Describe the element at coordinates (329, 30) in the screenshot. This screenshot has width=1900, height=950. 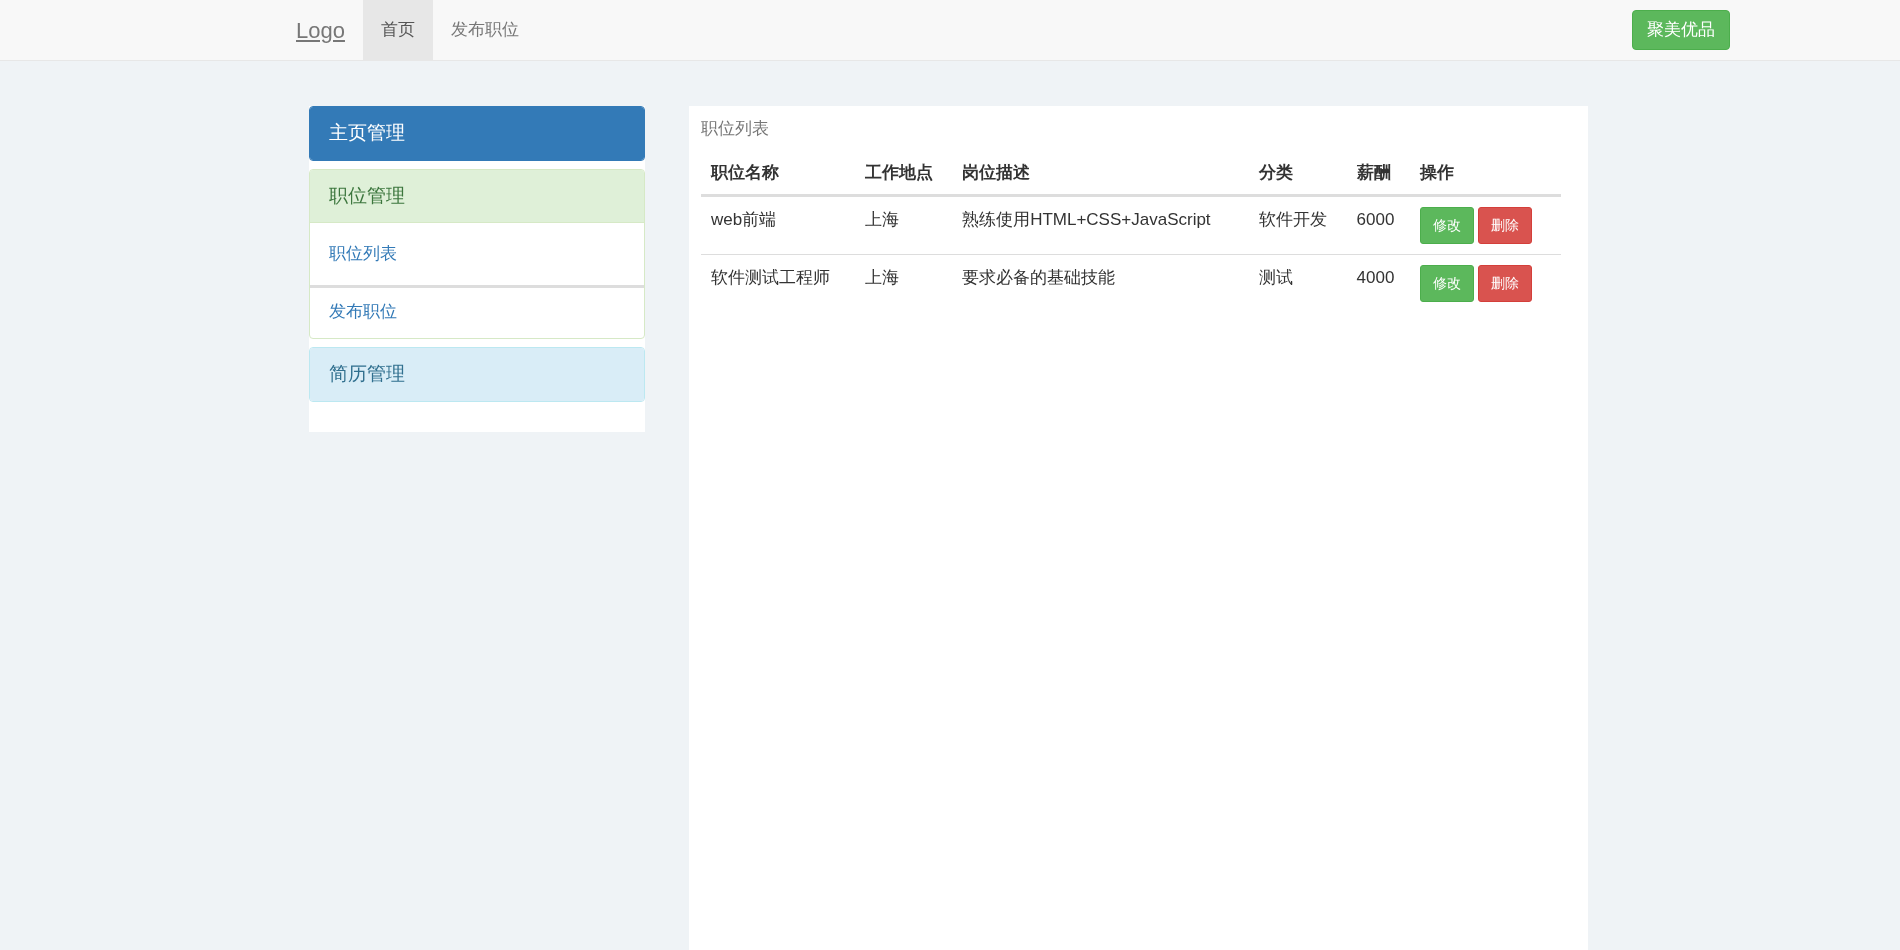
I see `brand-logo: Logo` at that location.